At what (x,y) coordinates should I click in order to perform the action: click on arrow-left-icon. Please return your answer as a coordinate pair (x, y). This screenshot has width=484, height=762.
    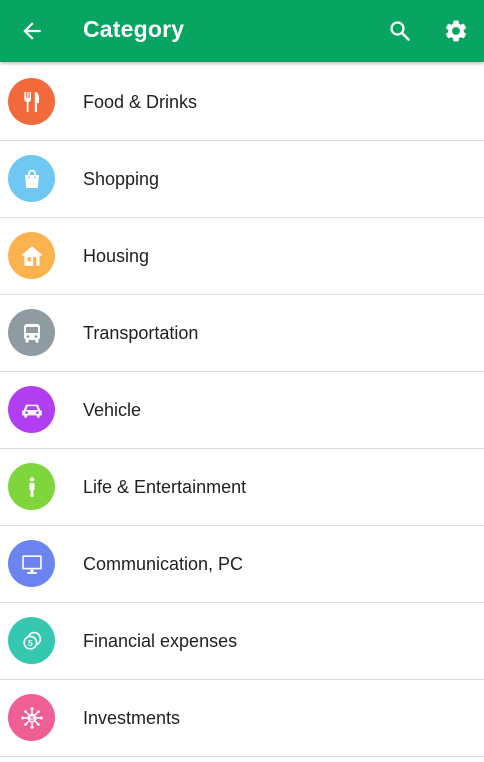
    Looking at the image, I should click on (32, 31).